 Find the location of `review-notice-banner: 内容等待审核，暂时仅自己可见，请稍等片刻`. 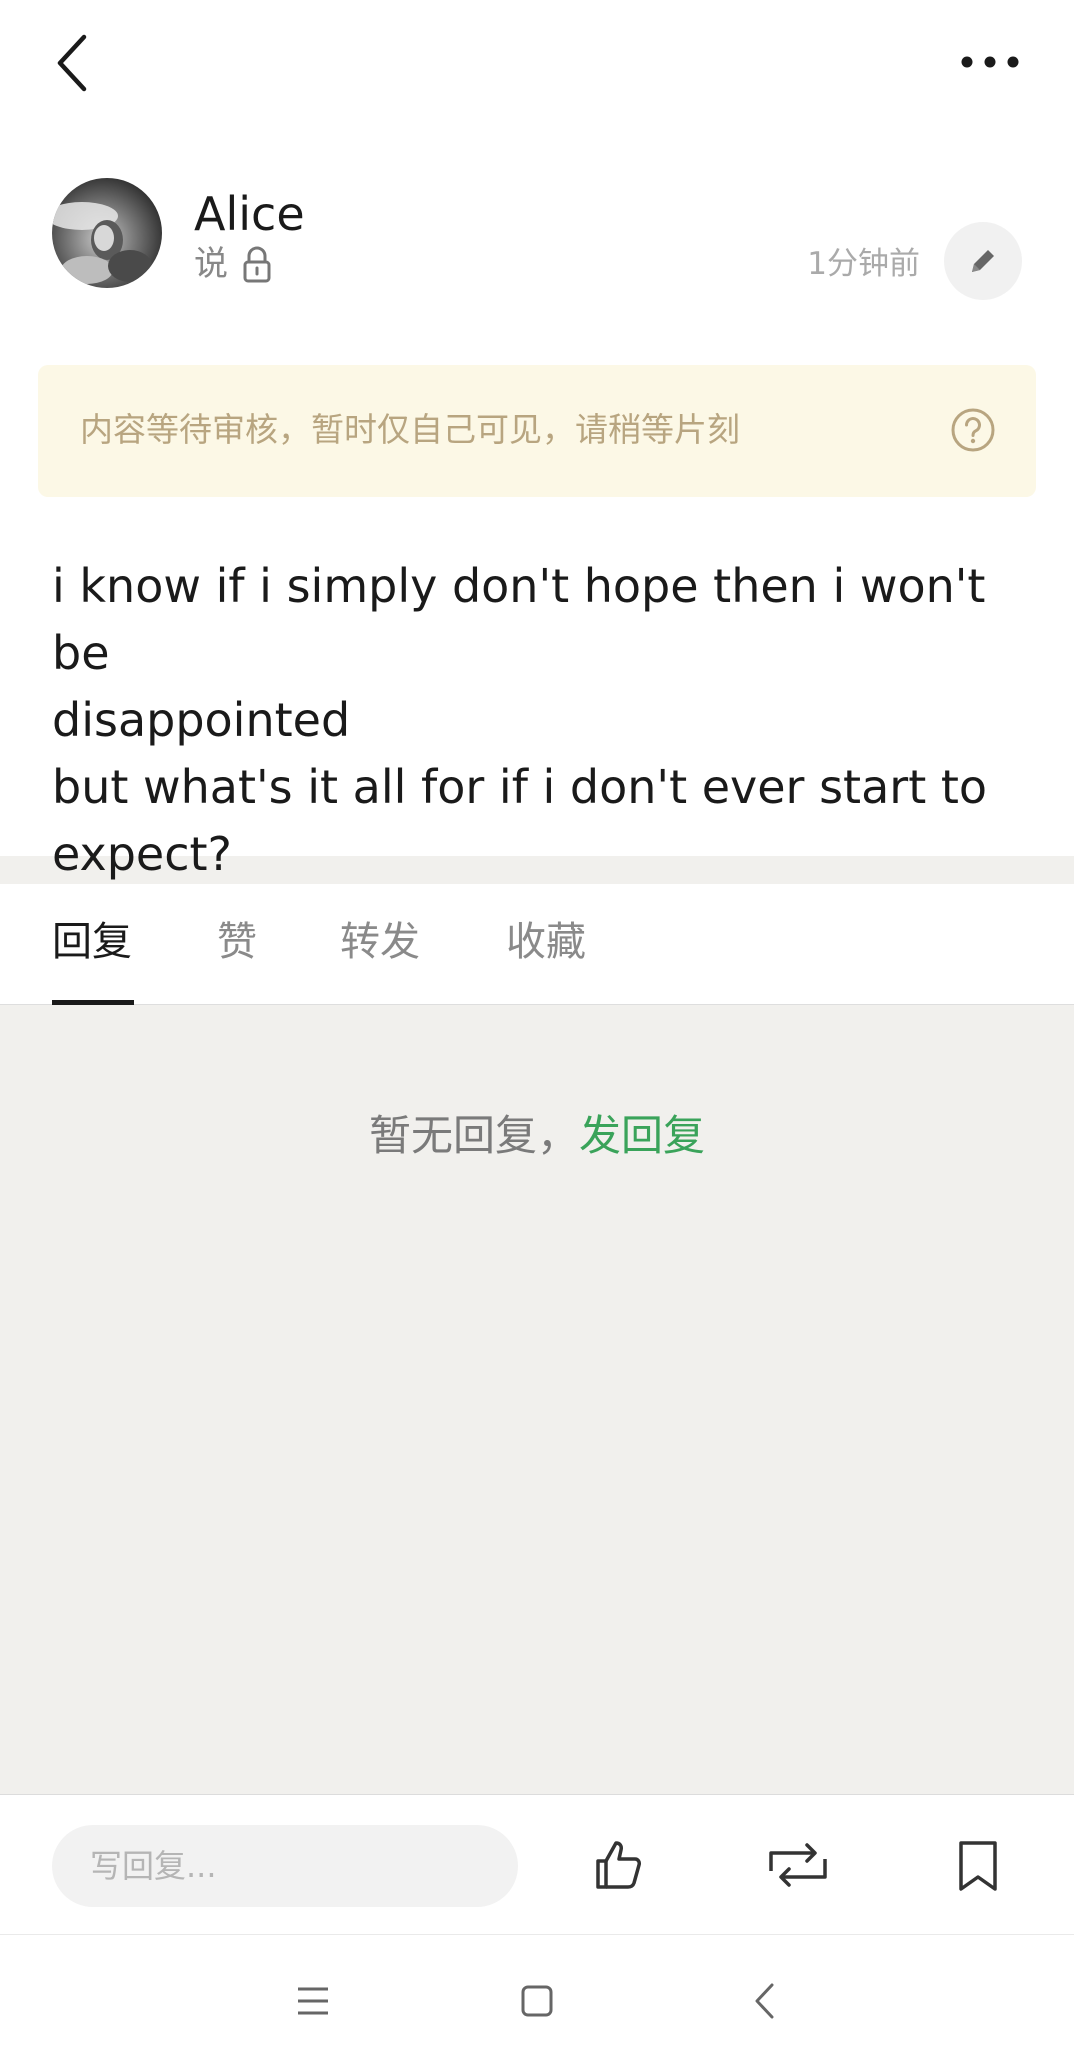

review-notice-banner: 内容等待审核，暂时仅自己可见，请稍等片刻 is located at coordinates (537, 431).